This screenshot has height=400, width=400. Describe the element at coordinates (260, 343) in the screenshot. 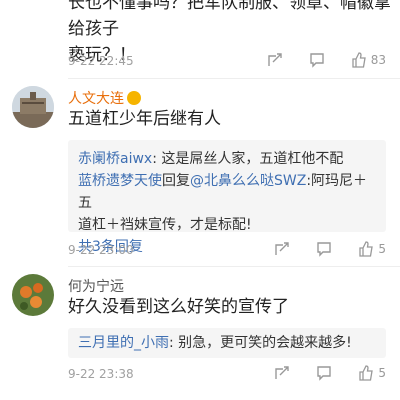

I see `reply-text: : 别急，更可笑的会越来越多!` at that location.